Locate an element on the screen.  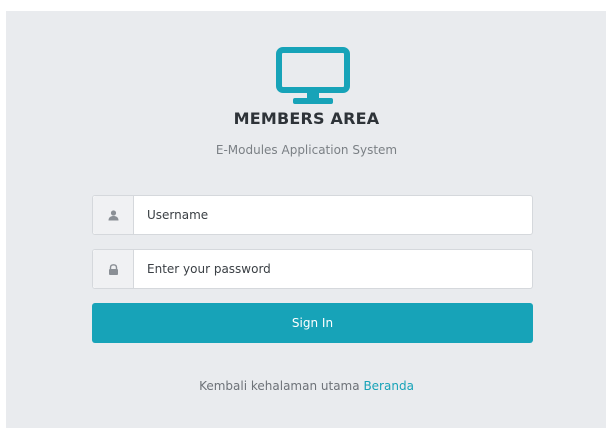
username-group is located at coordinates (312, 215).